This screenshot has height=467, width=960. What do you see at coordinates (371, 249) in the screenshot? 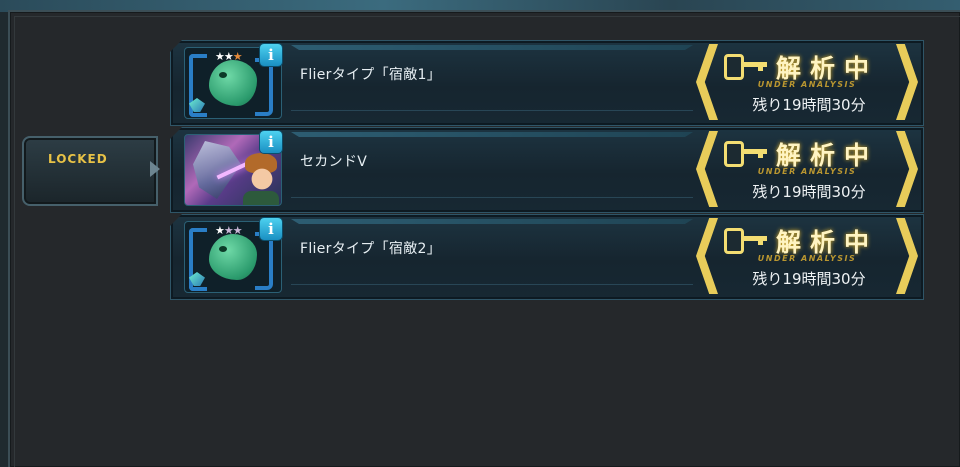
I see `item-name: Flierタイプ「宿敵2」` at bounding box center [371, 249].